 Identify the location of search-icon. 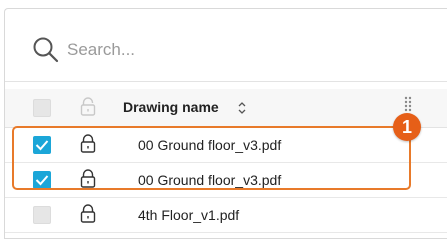
(46, 50).